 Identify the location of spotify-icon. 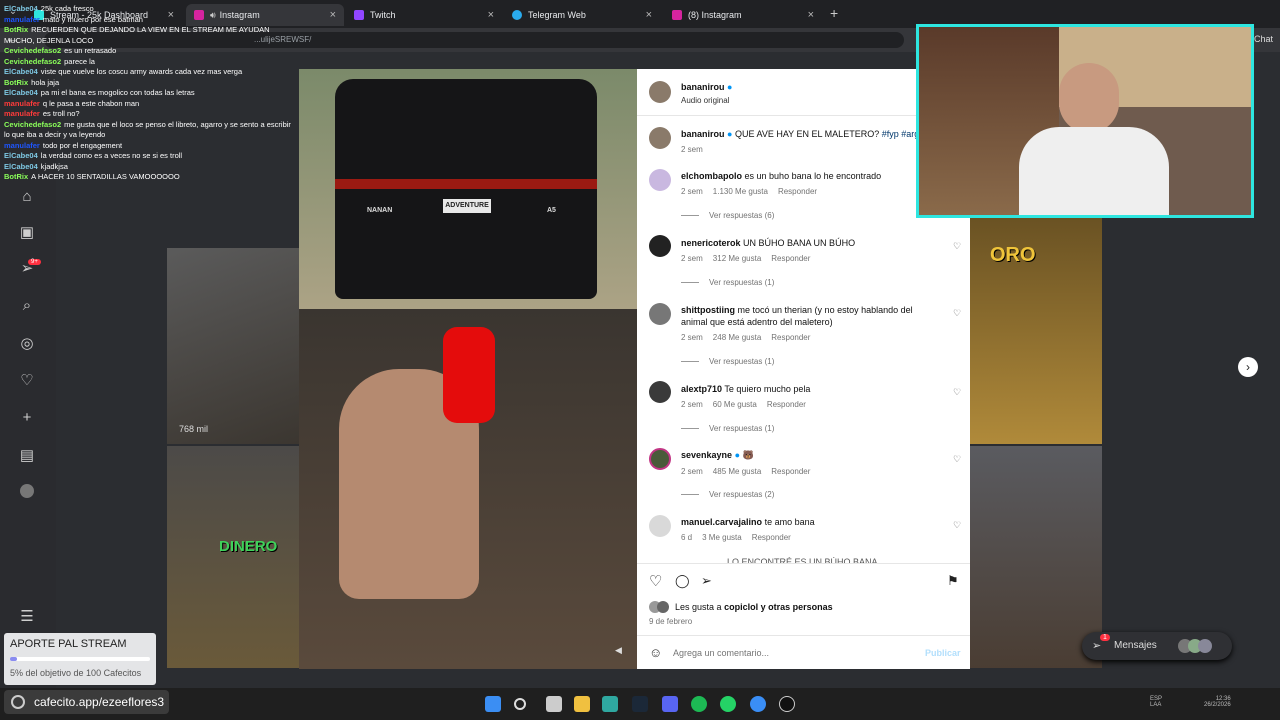
(699, 704).